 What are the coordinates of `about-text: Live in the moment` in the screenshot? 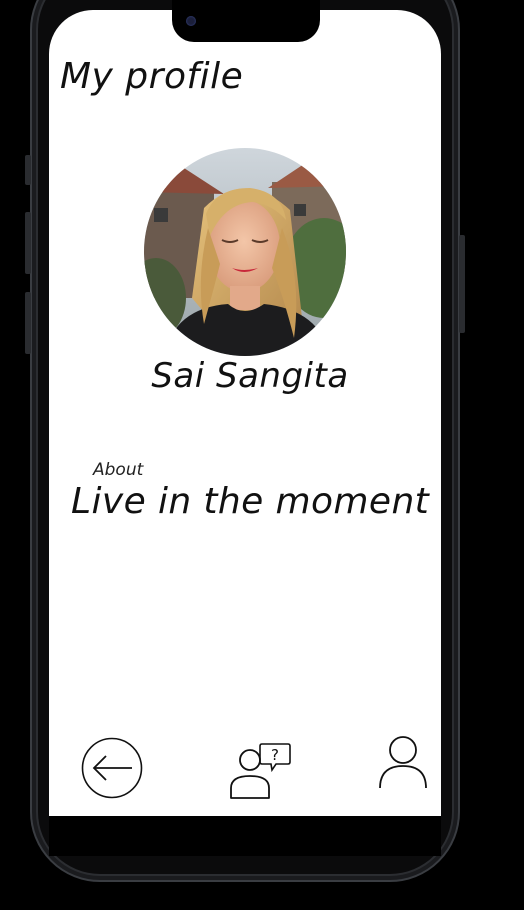 It's located at (250, 501).